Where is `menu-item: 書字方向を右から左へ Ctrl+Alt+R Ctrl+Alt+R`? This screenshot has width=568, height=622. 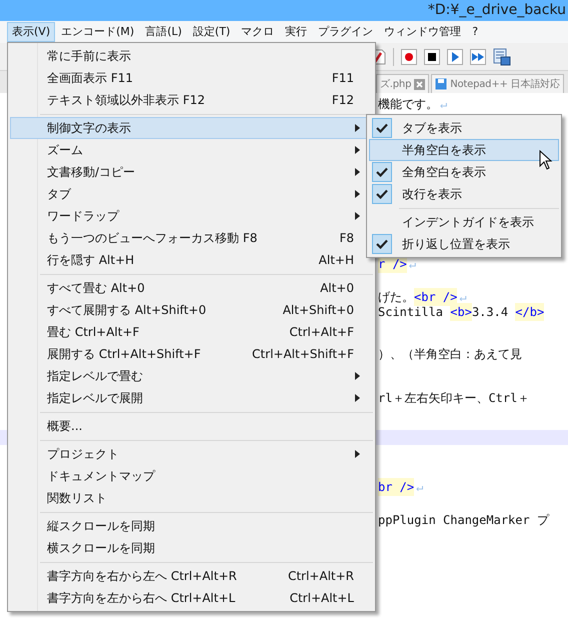
menu-item: 書字方向を右から左へ Ctrl+Alt+R Ctrl+Alt+R is located at coordinates (191, 576).